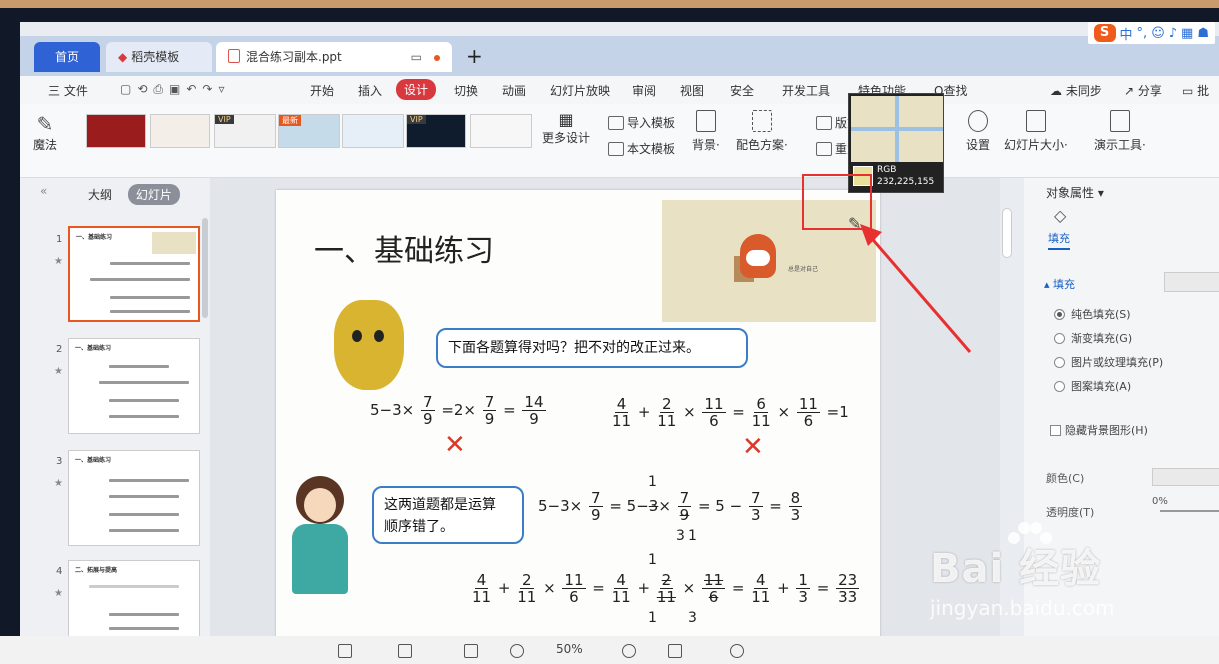  I want to click on zoom-level: 50%, so click(569, 649).